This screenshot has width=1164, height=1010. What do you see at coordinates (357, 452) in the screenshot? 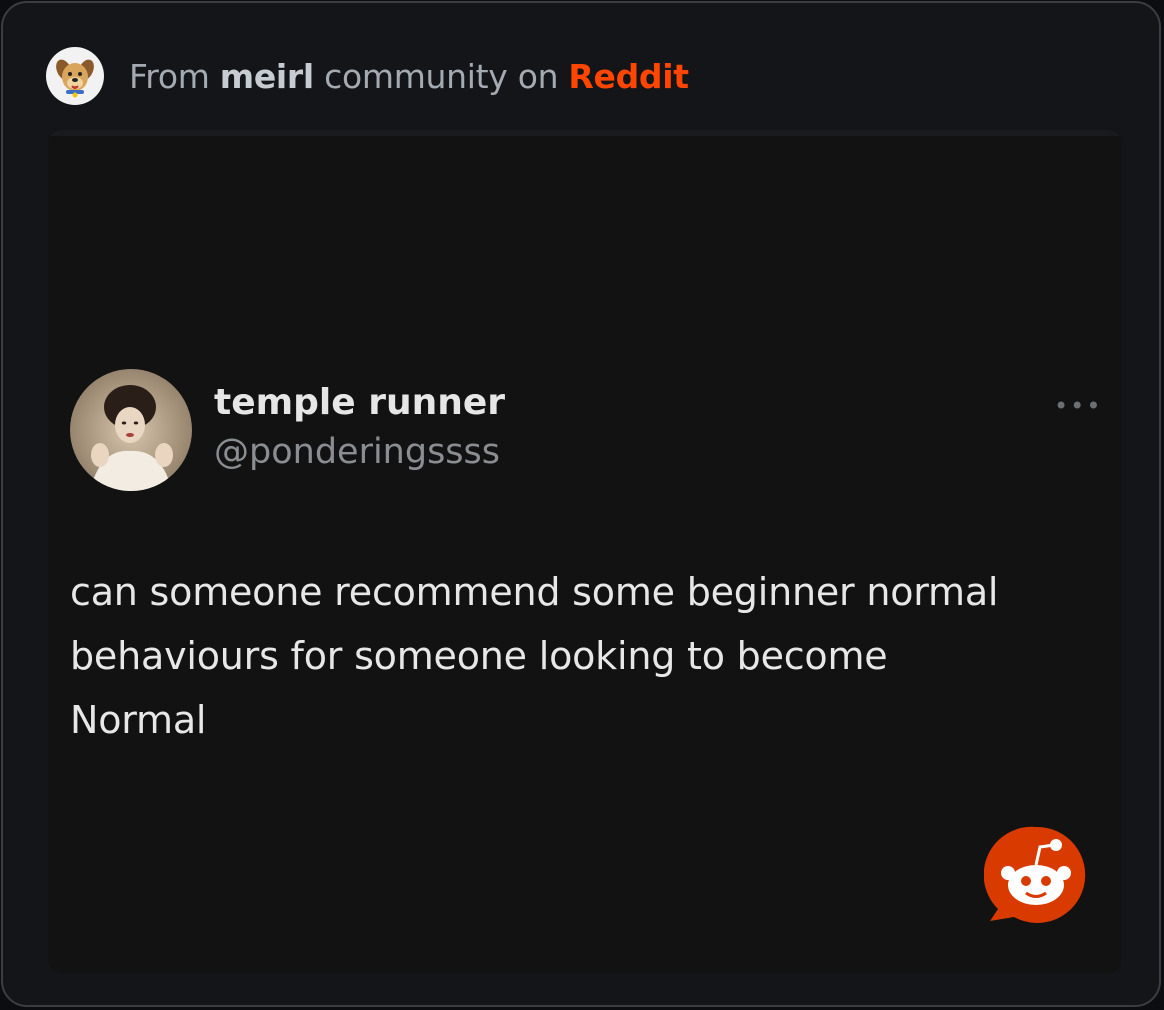
I see `tweet-handle: @ponderingssss` at bounding box center [357, 452].